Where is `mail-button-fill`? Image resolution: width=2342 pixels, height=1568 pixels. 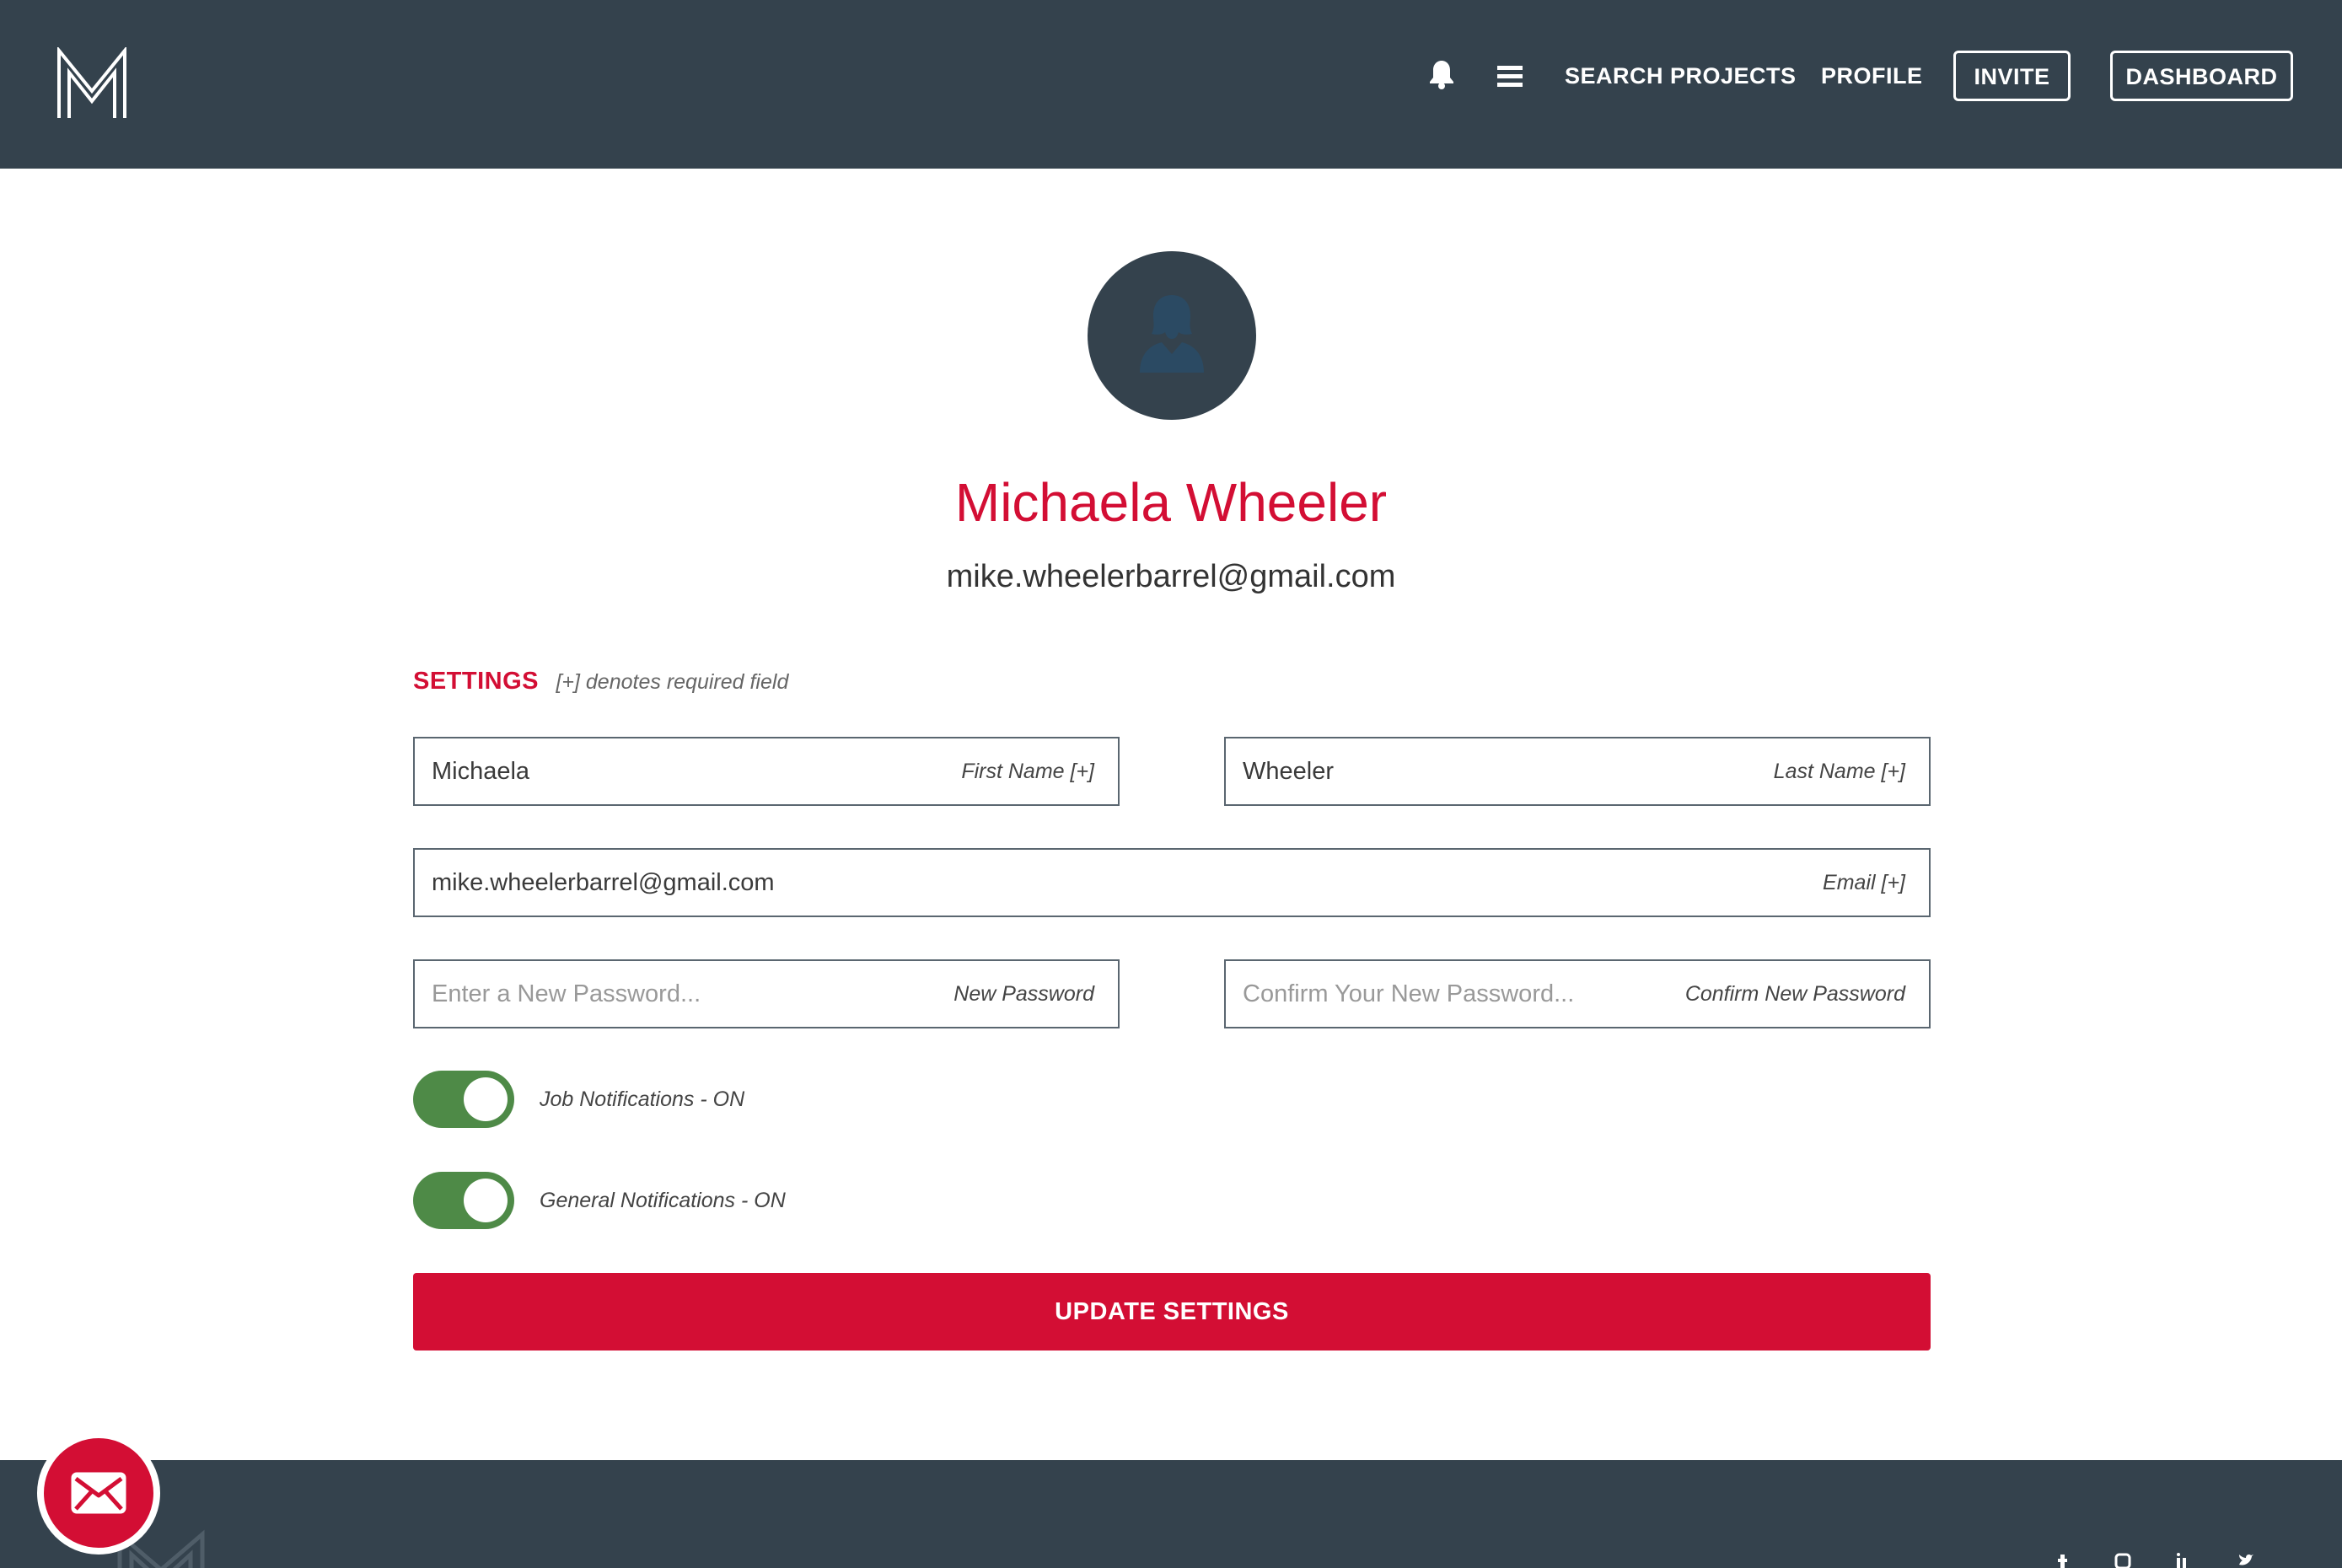
mail-button-fill is located at coordinates (98, 1493).